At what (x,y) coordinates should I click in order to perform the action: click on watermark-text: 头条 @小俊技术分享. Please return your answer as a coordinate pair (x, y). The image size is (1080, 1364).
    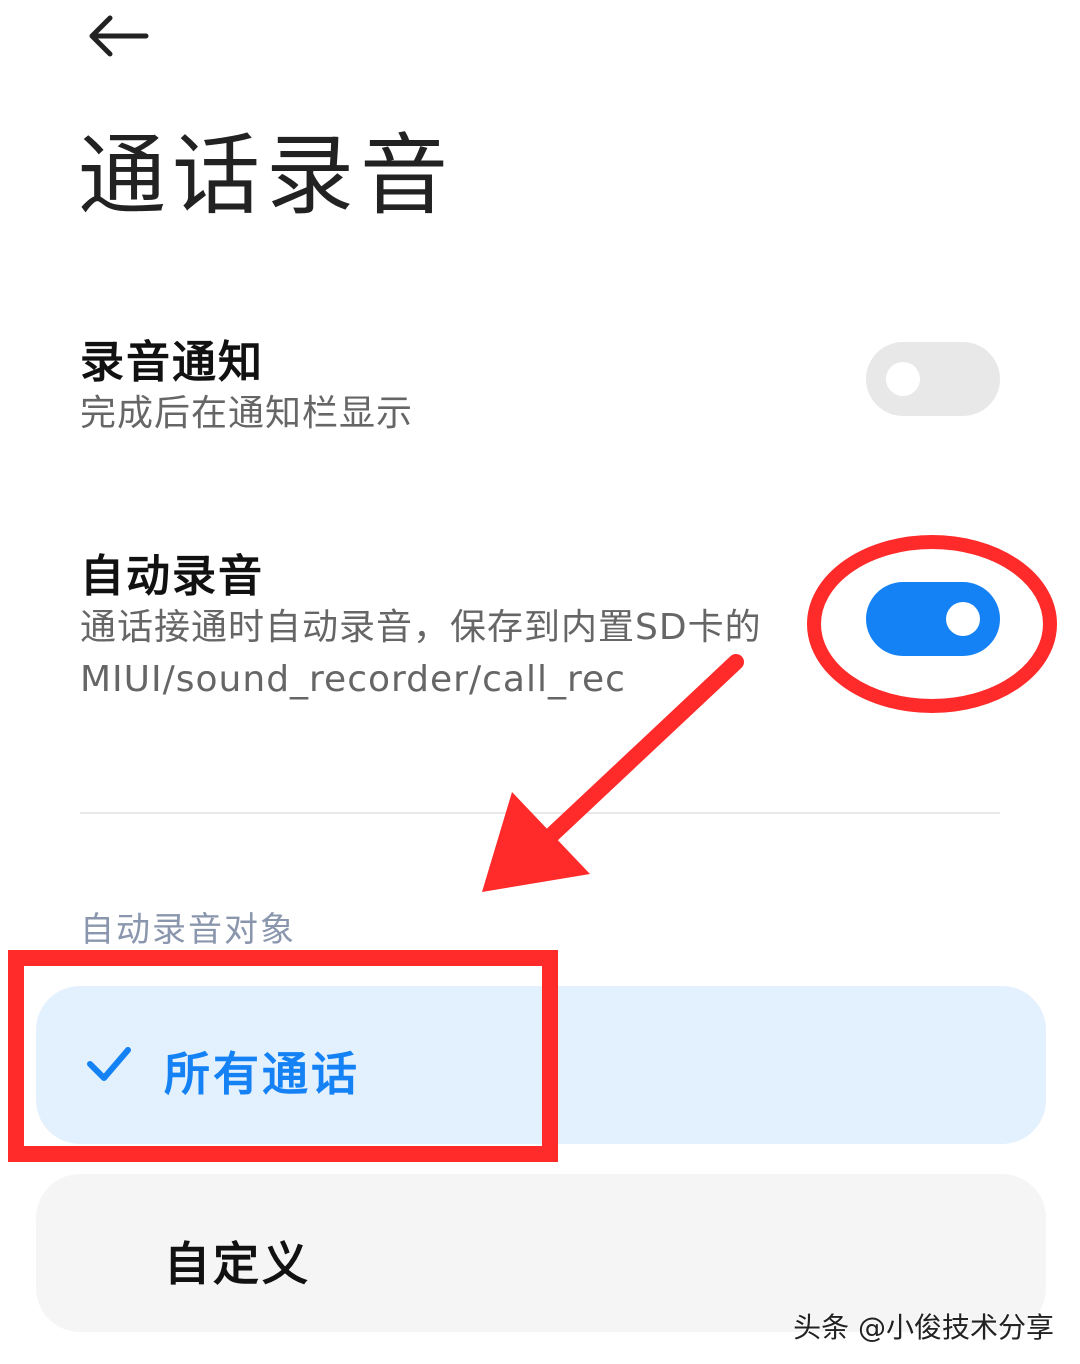
    Looking at the image, I should click on (923, 1327).